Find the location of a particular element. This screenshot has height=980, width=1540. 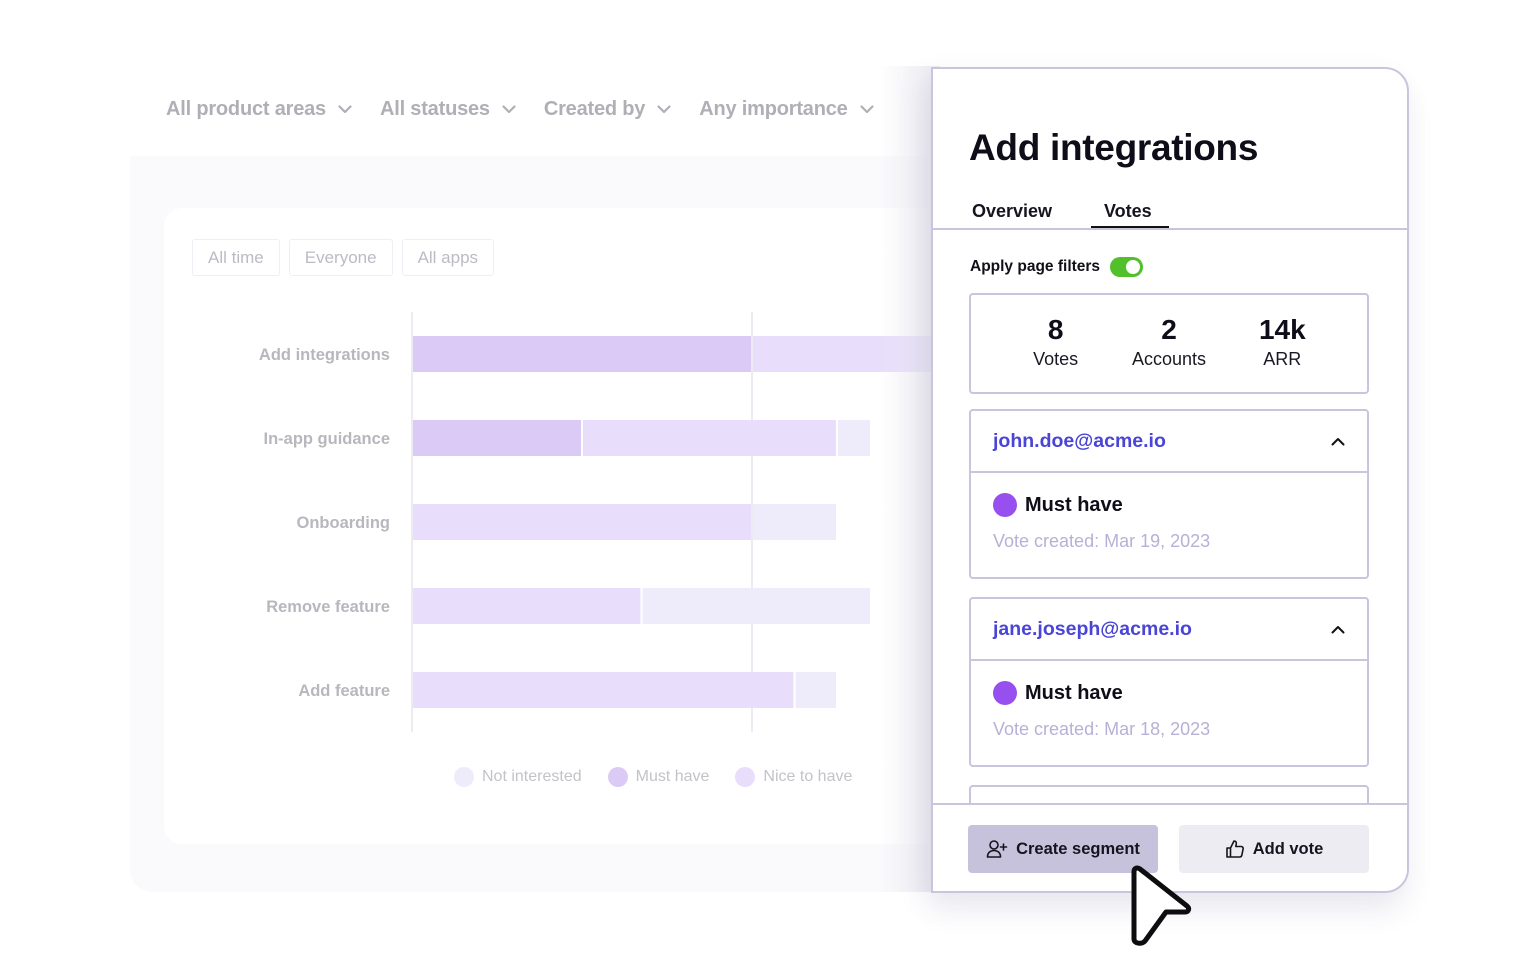

legend-nice-to-have: Nice to have is located at coordinates (793, 777).